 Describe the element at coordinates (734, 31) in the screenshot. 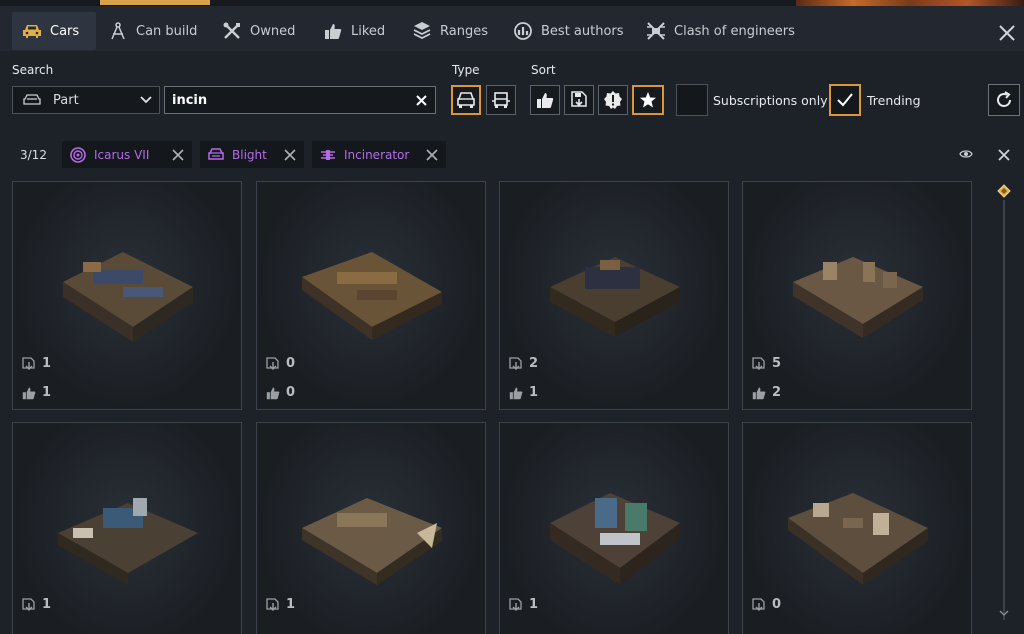

I see `tab-label: Clash of engineers` at that location.